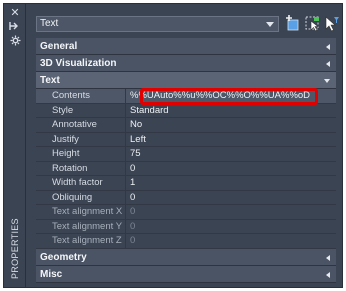  I want to click on section-misc-label: Misc, so click(51, 274).